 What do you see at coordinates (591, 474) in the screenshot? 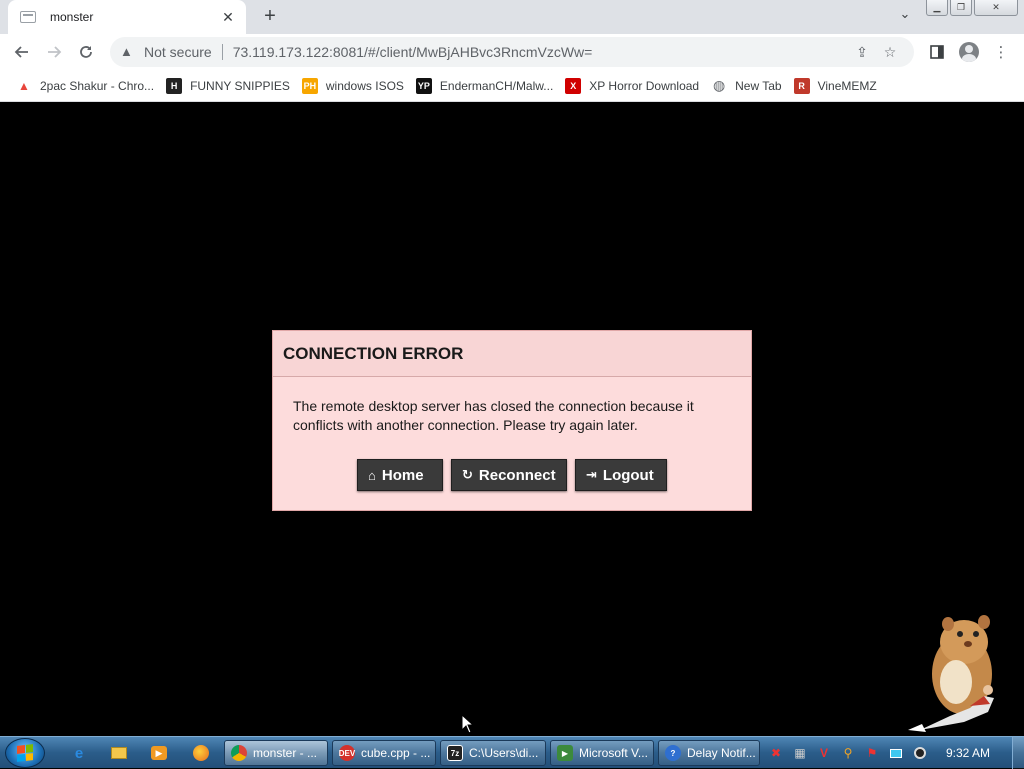
I see `logout-icon: ⇥` at bounding box center [591, 474].